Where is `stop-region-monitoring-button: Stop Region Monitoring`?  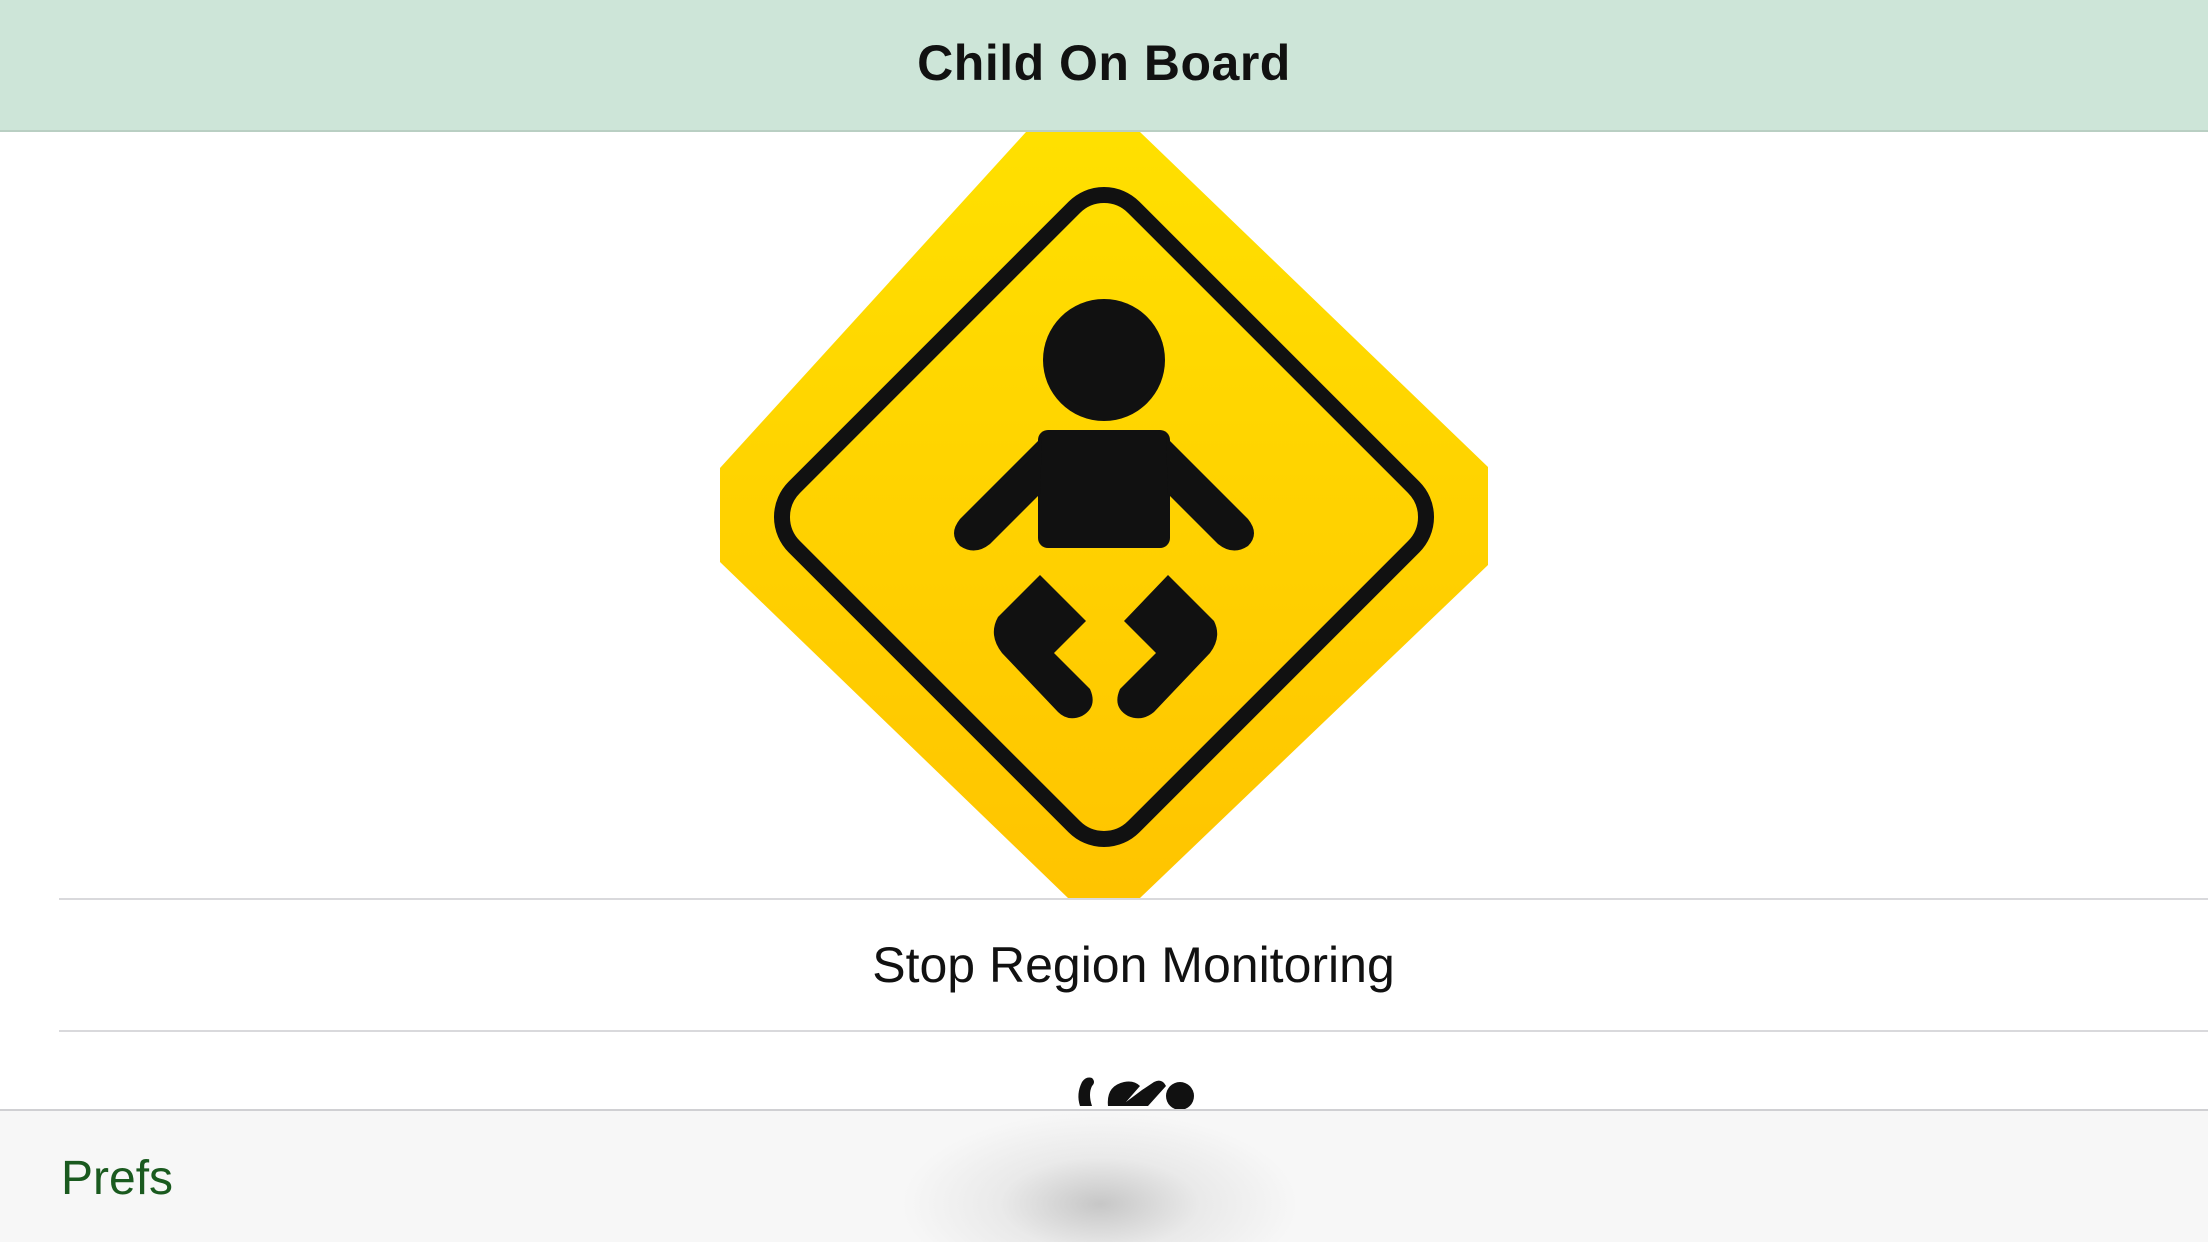
stop-region-monitoring-button: Stop Region Monitoring is located at coordinates (1133, 965).